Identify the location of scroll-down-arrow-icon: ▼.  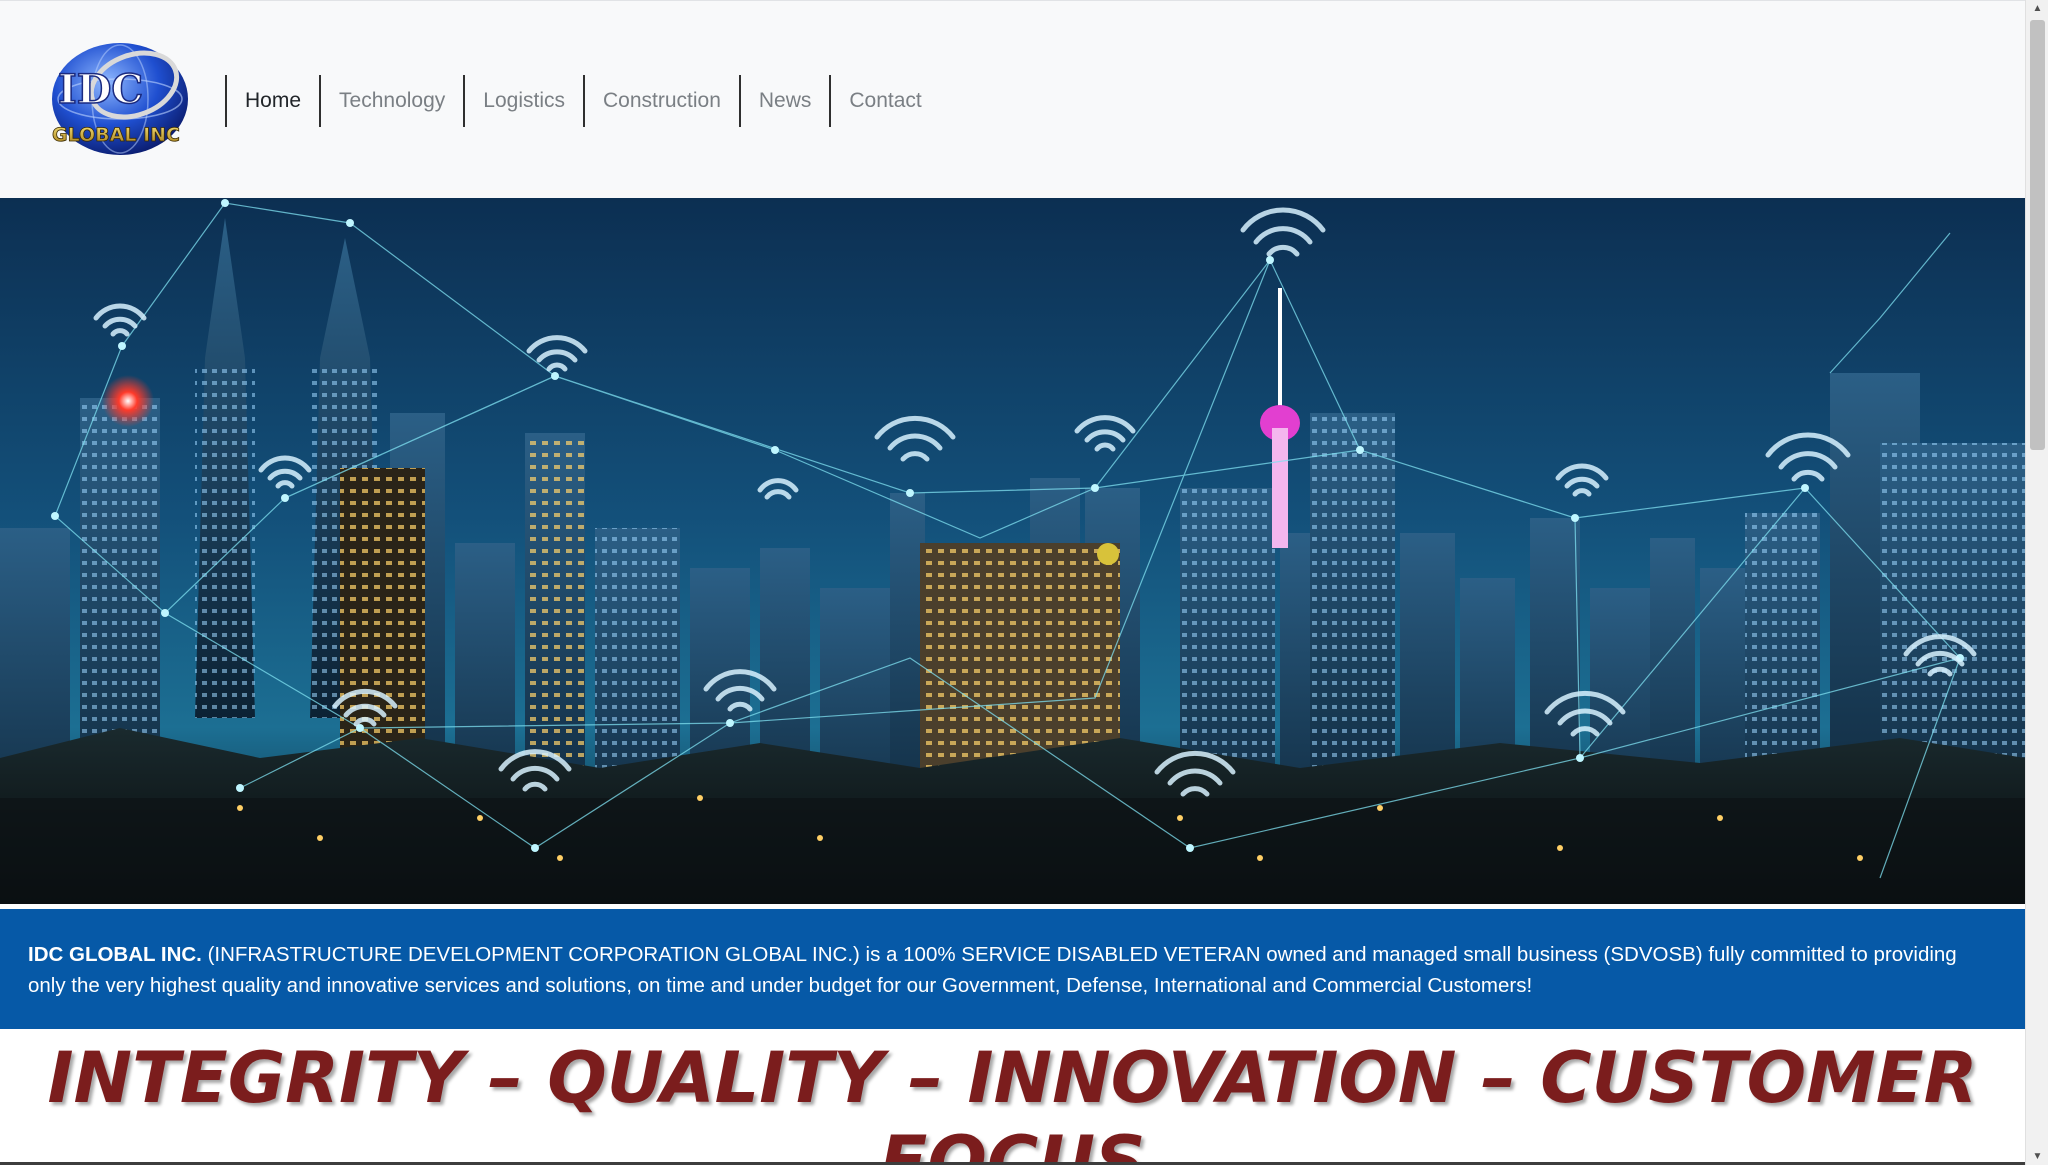
(2037, 1156).